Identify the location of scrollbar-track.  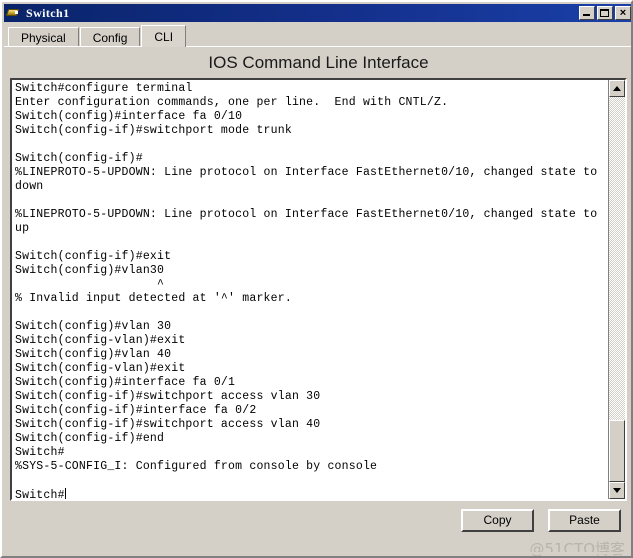
(617, 289).